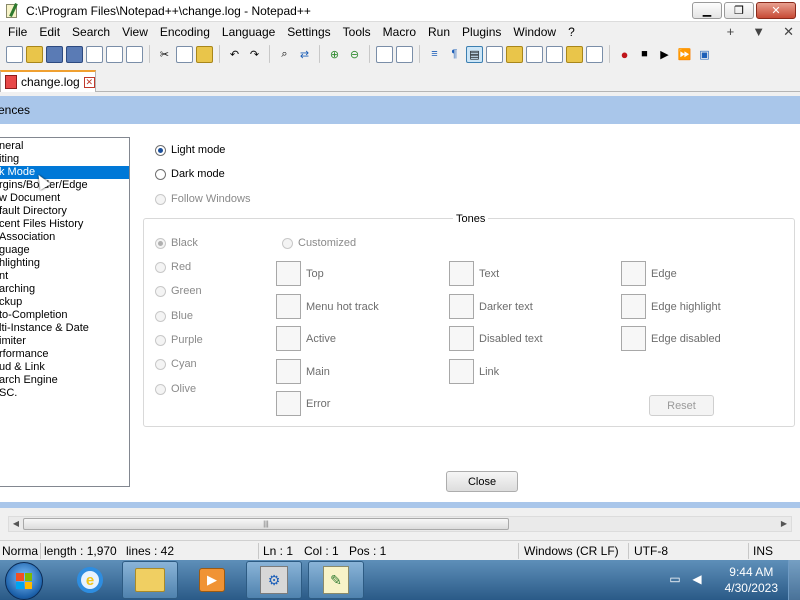 This screenshot has height=600, width=800. What do you see at coordinates (266, 524) in the screenshot?
I see `scrollbar-thumb: |||` at bounding box center [266, 524].